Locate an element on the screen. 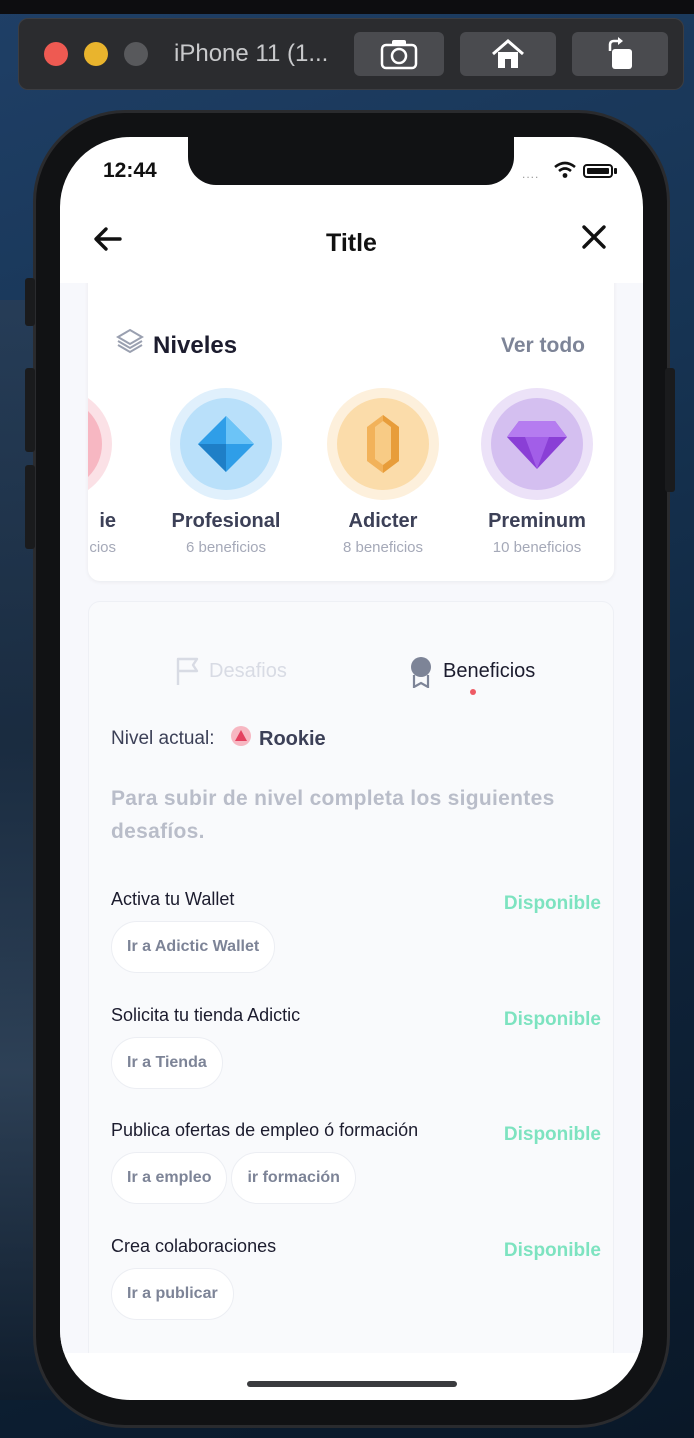 The image size is (694, 1438). volume-up-button is located at coordinates (30, 410).